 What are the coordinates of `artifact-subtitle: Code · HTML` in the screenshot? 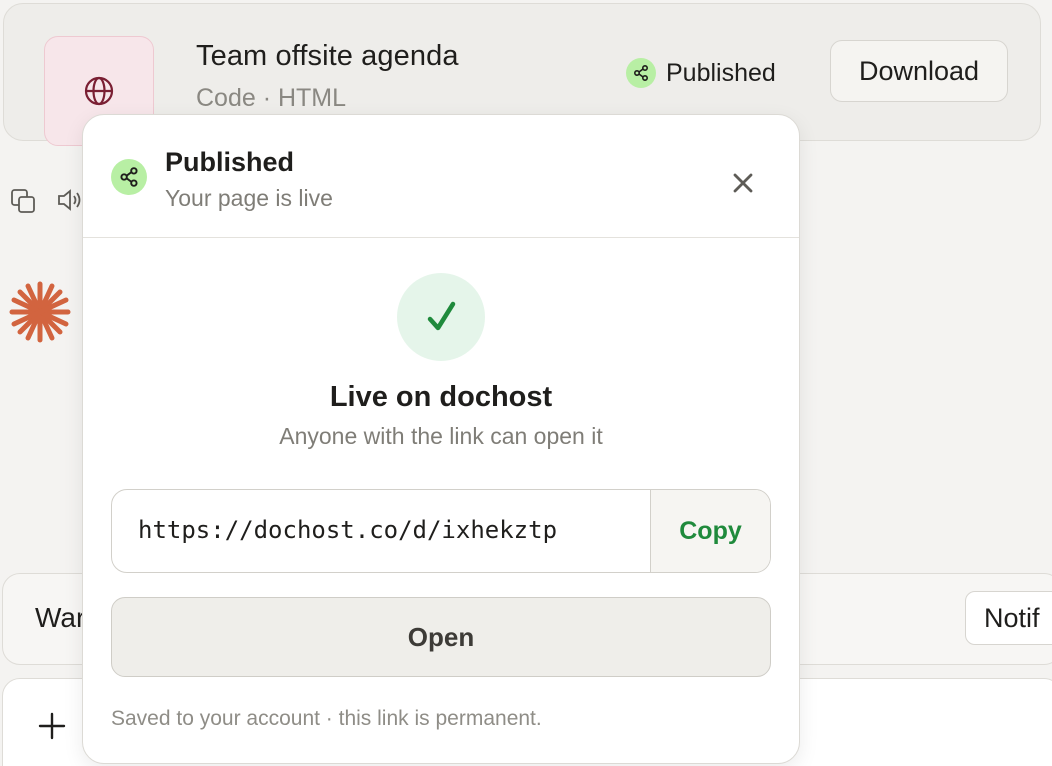 It's located at (271, 98).